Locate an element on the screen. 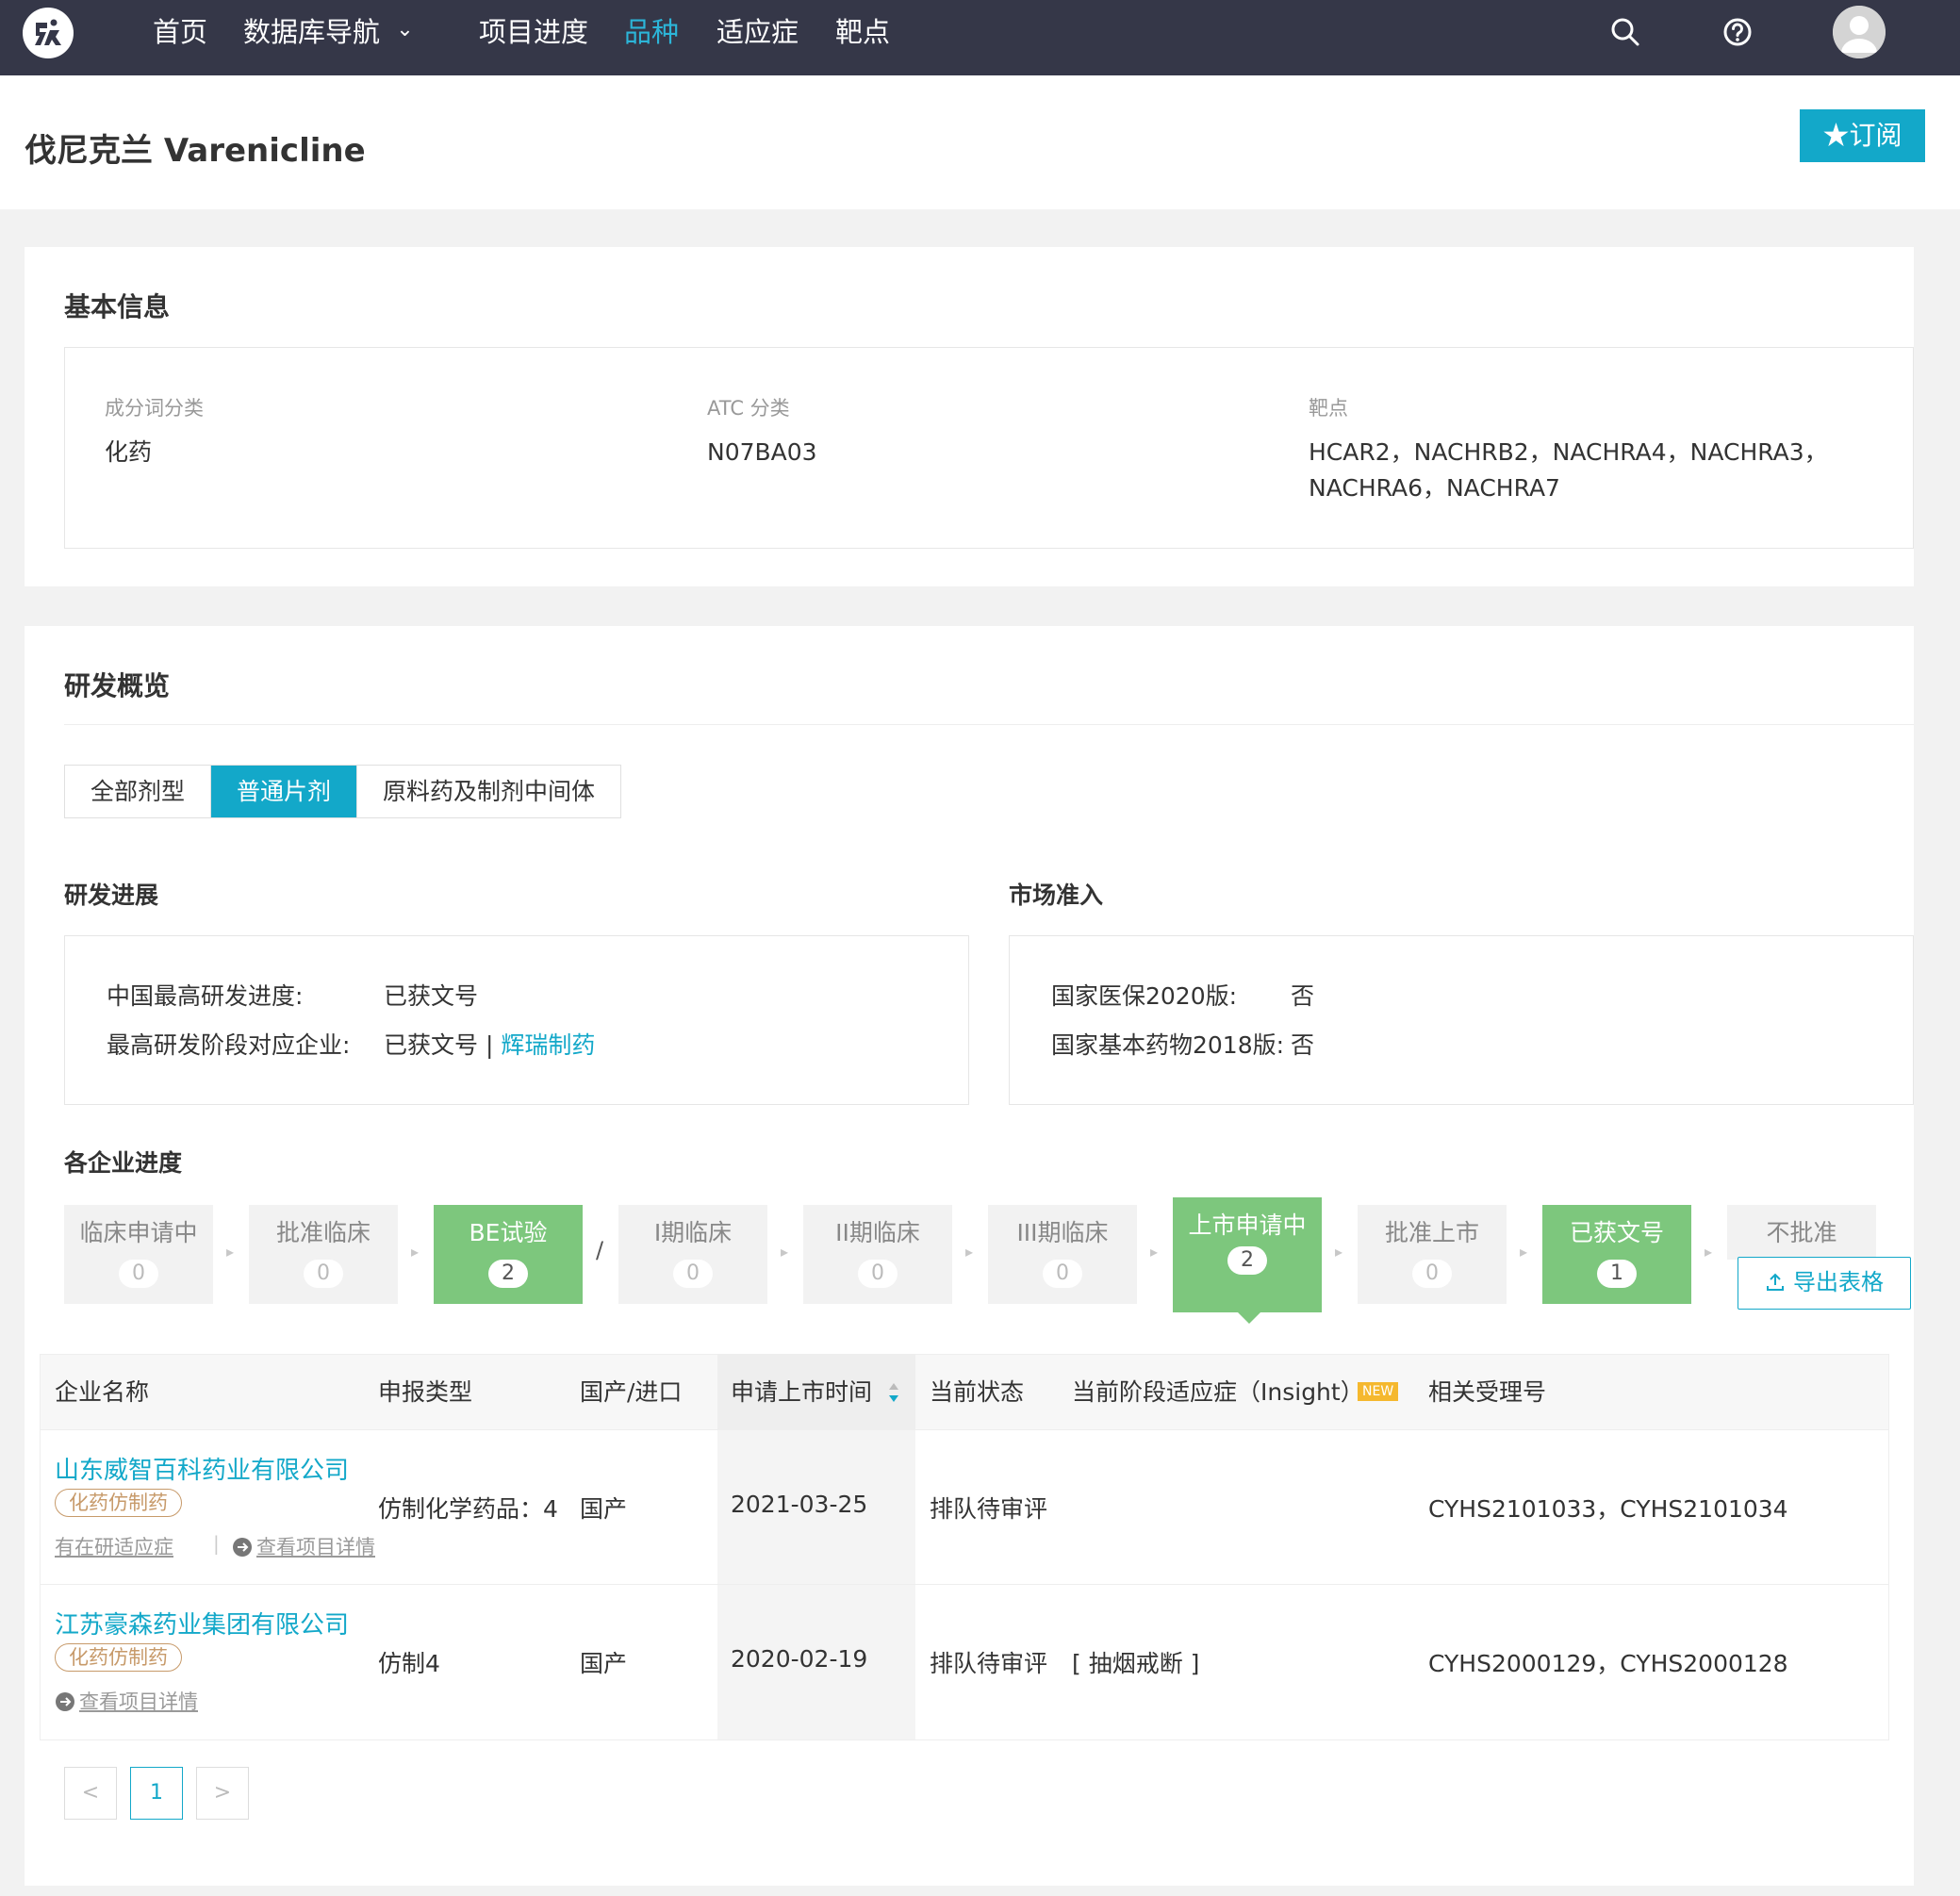  nav-item-label: 数据库导航 is located at coordinates (312, 32).